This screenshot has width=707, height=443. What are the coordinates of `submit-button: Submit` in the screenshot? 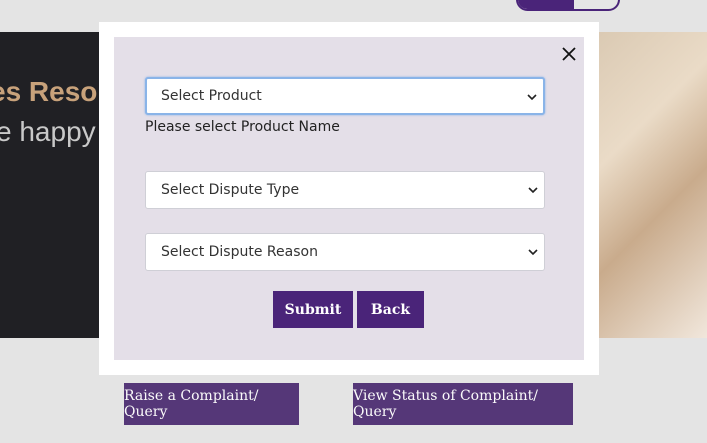 It's located at (313, 309).